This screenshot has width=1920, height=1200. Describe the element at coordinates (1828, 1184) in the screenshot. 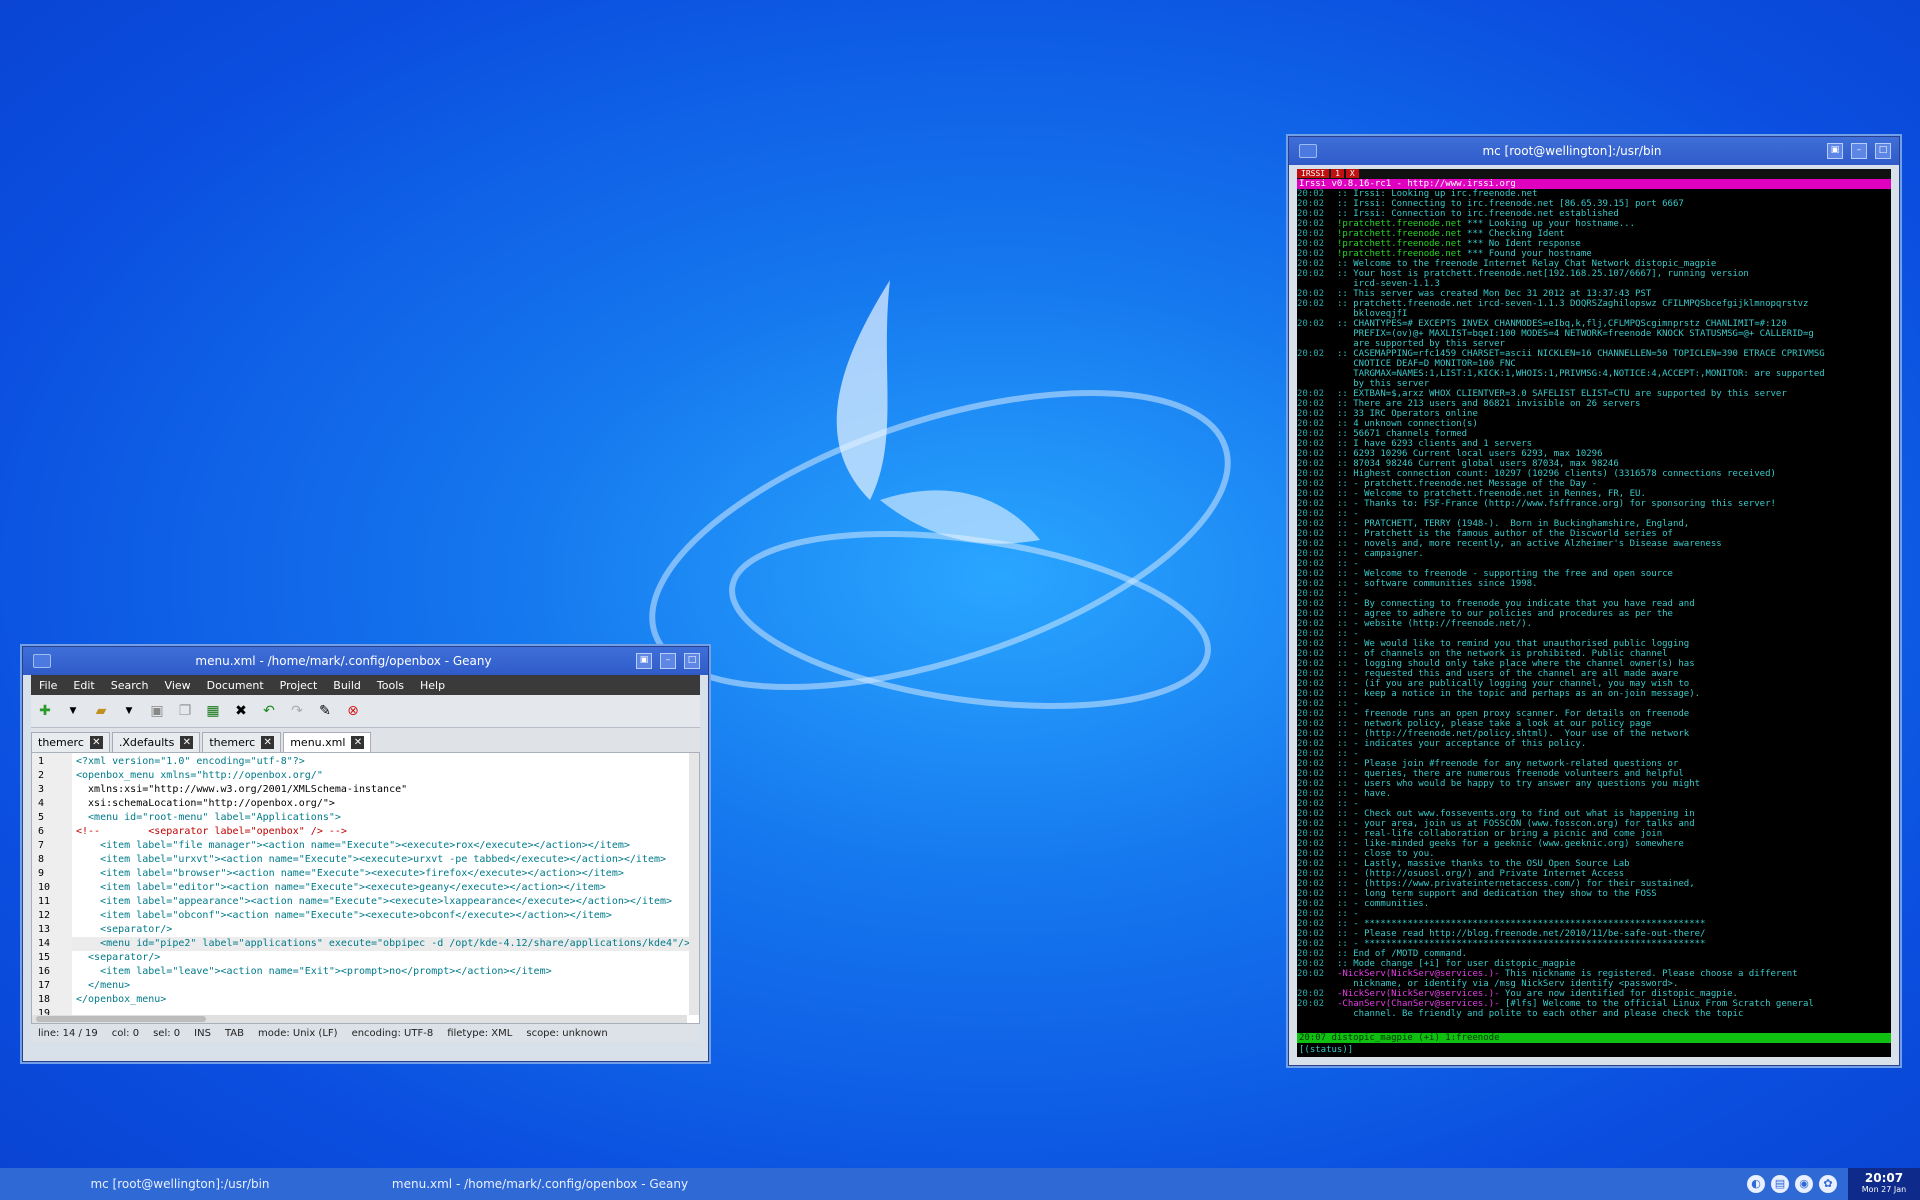

I see `settings-icon: ✿` at that location.